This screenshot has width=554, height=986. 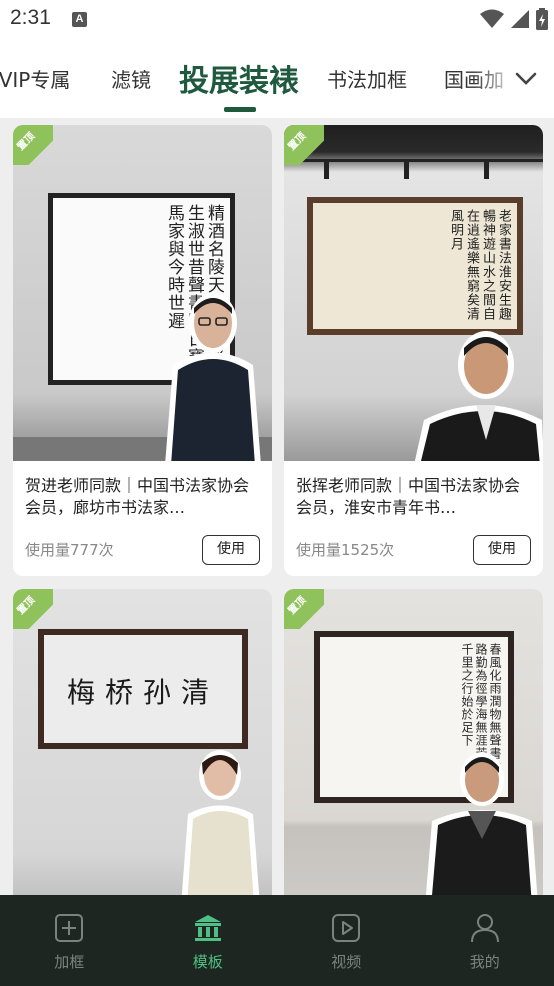 I want to click on template-icon, so click(x=207, y=928).